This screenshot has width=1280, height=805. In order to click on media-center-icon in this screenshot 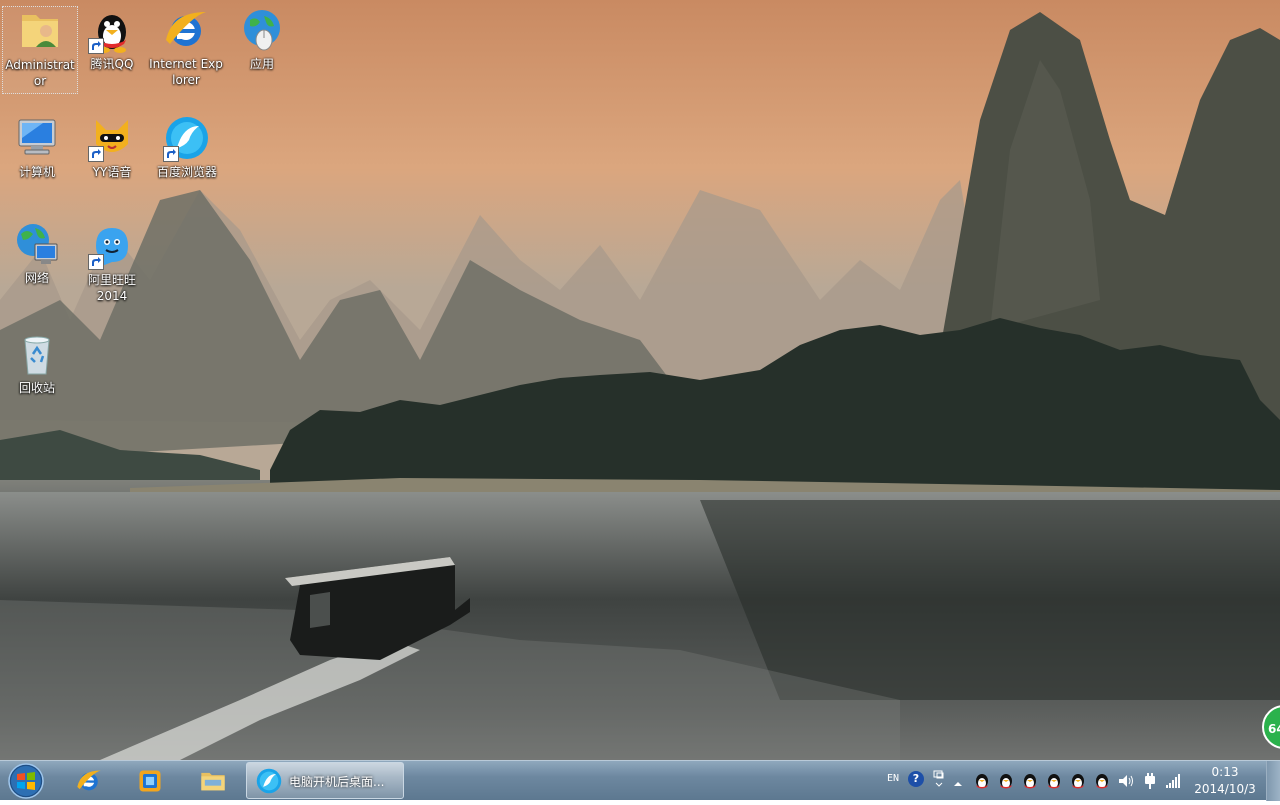, I will do `click(150, 781)`.